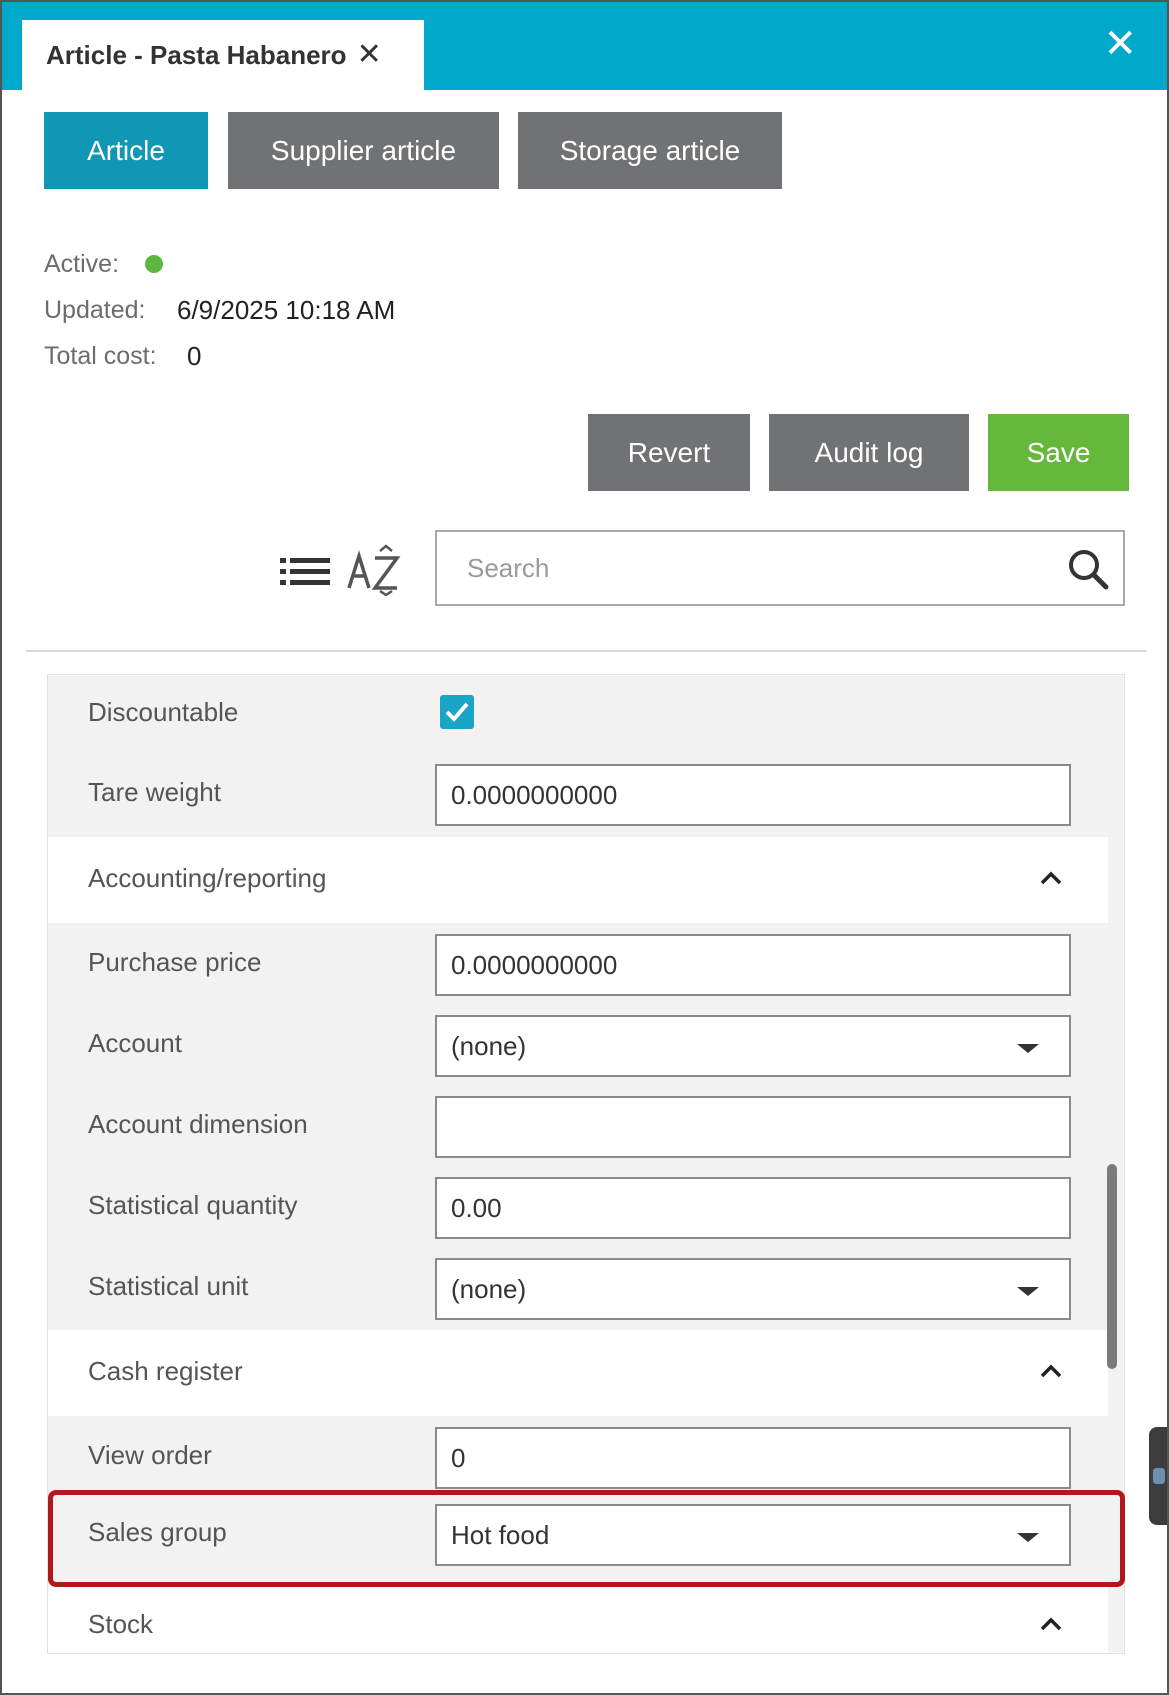  What do you see at coordinates (753, 1127) in the screenshot?
I see `account-dimension-field` at bounding box center [753, 1127].